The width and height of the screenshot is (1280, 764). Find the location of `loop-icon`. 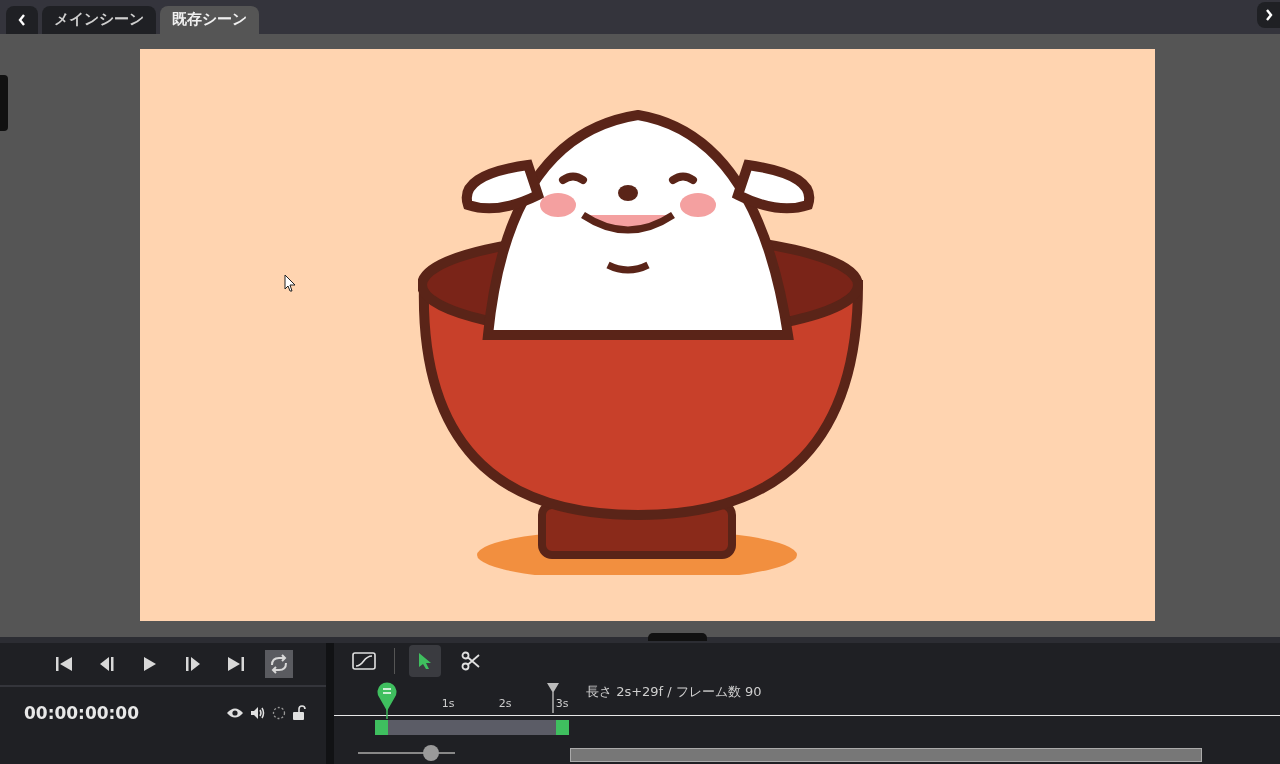

loop-icon is located at coordinates (279, 664).